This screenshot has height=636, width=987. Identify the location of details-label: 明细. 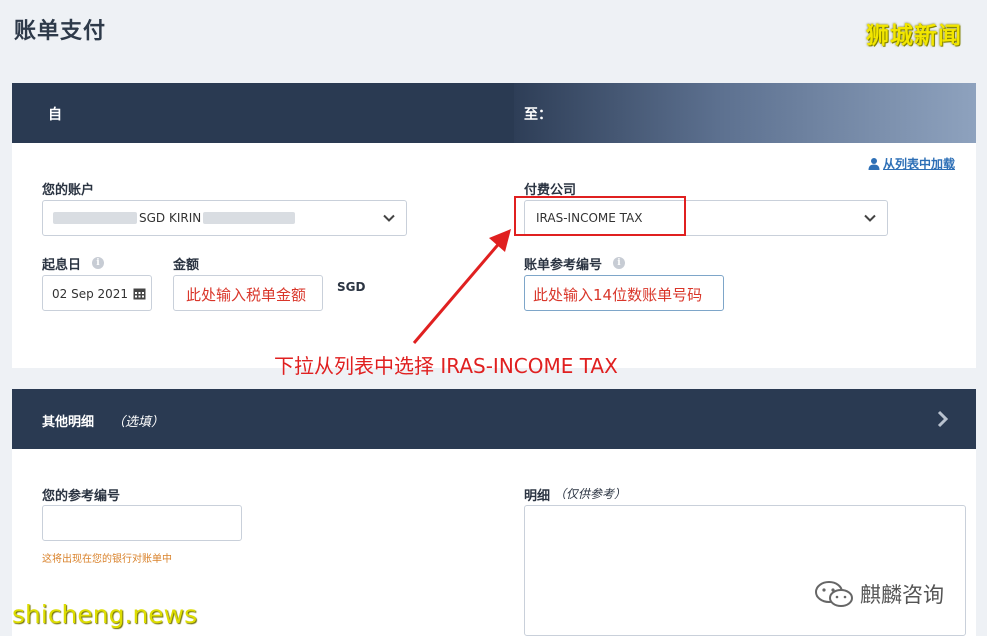
(537, 496).